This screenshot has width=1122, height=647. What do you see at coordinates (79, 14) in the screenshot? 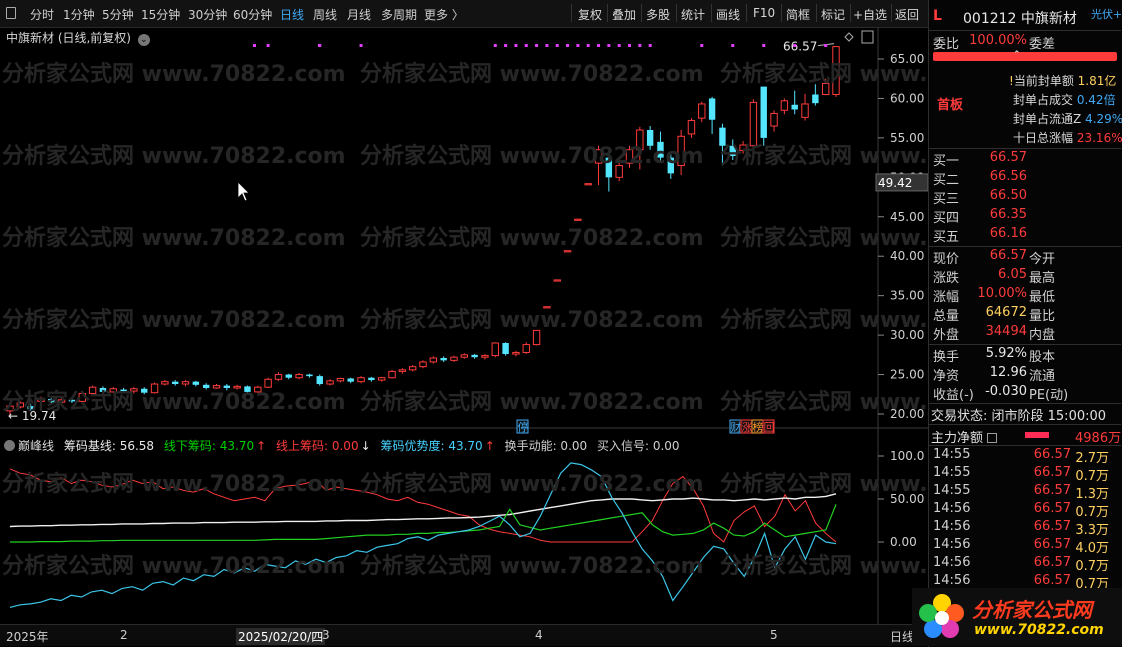
I see `tab-1min: 1分钟` at bounding box center [79, 14].